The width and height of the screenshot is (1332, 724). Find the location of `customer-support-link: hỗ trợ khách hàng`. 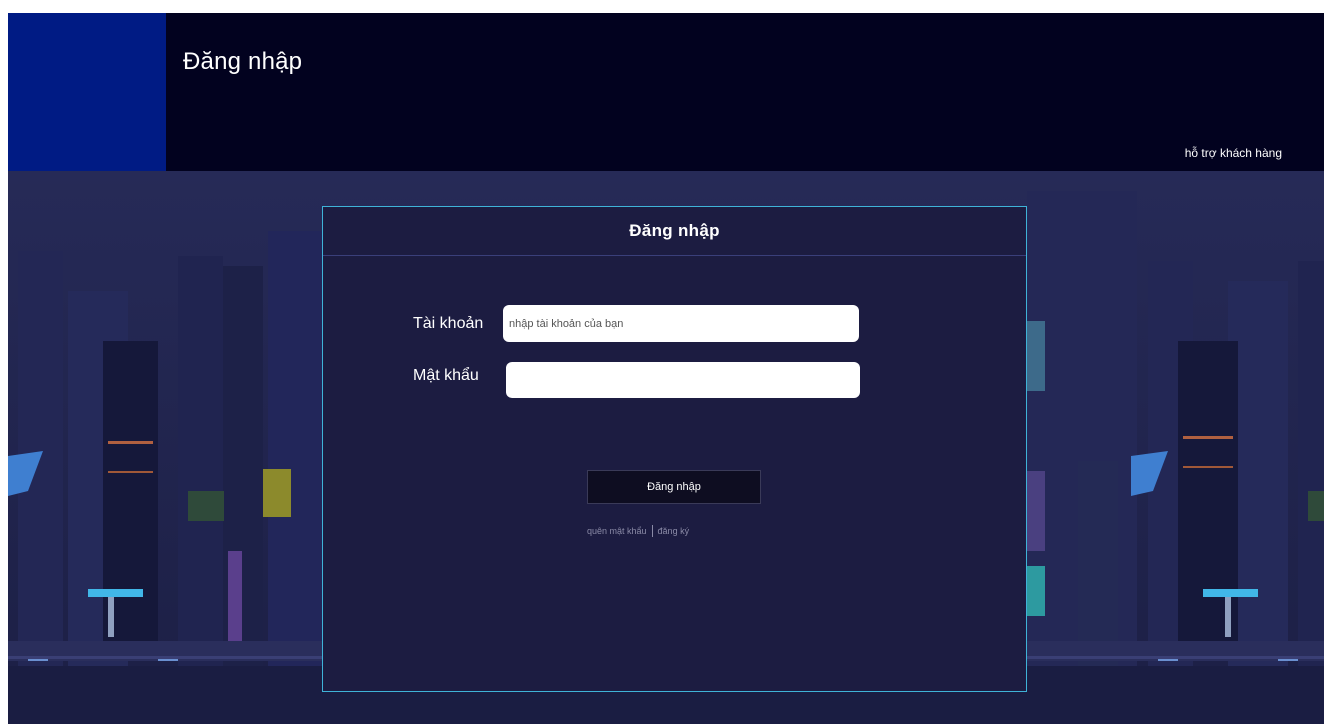

customer-support-link: hỗ trợ khách hàng is located at coordinates (1233, 153).